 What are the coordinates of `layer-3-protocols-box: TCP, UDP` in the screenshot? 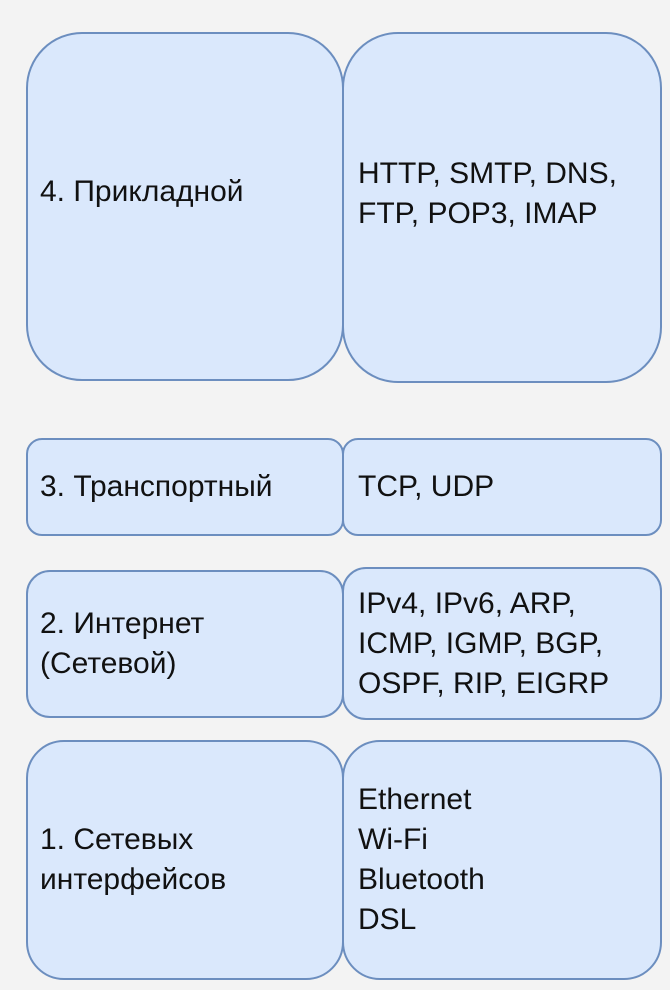 It's located at (502, 487).